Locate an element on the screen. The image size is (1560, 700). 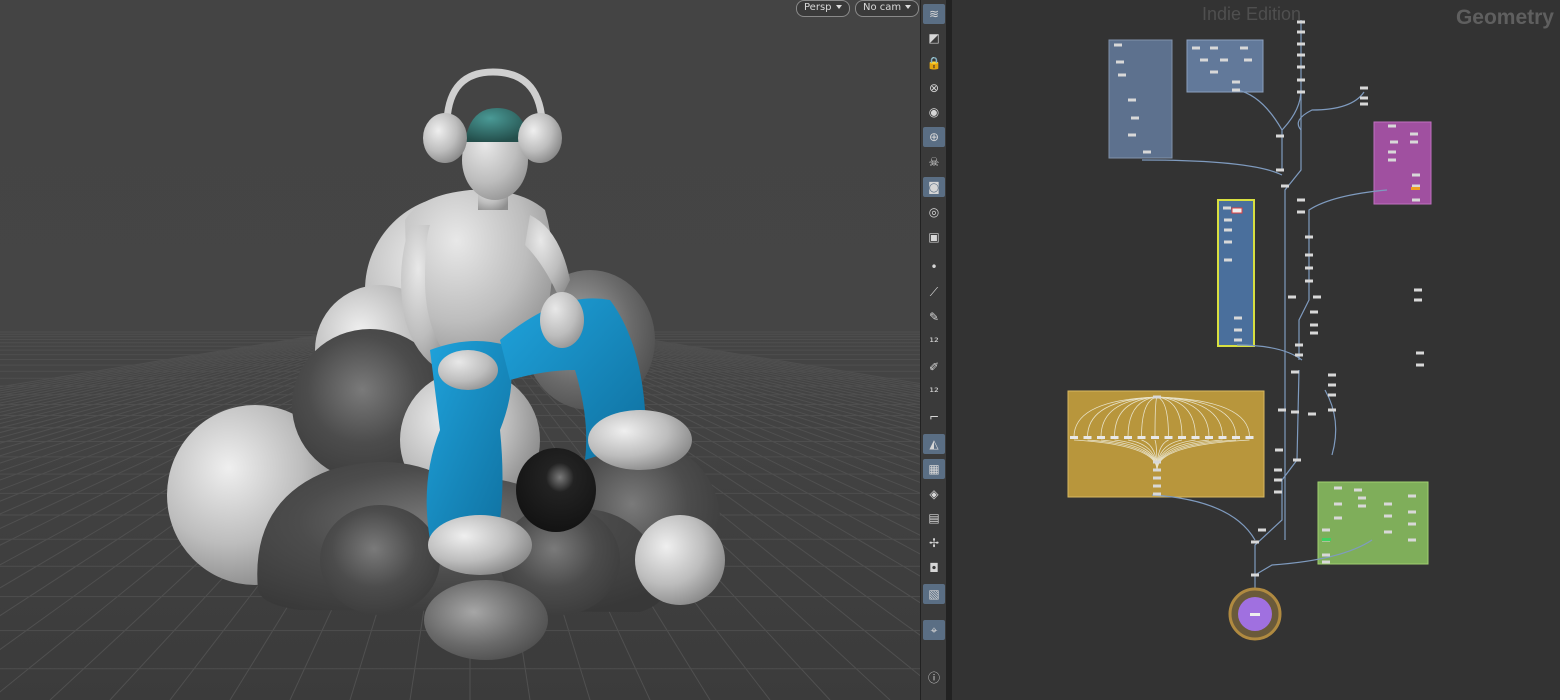
selected-node is located at coordinates (1237, 210).